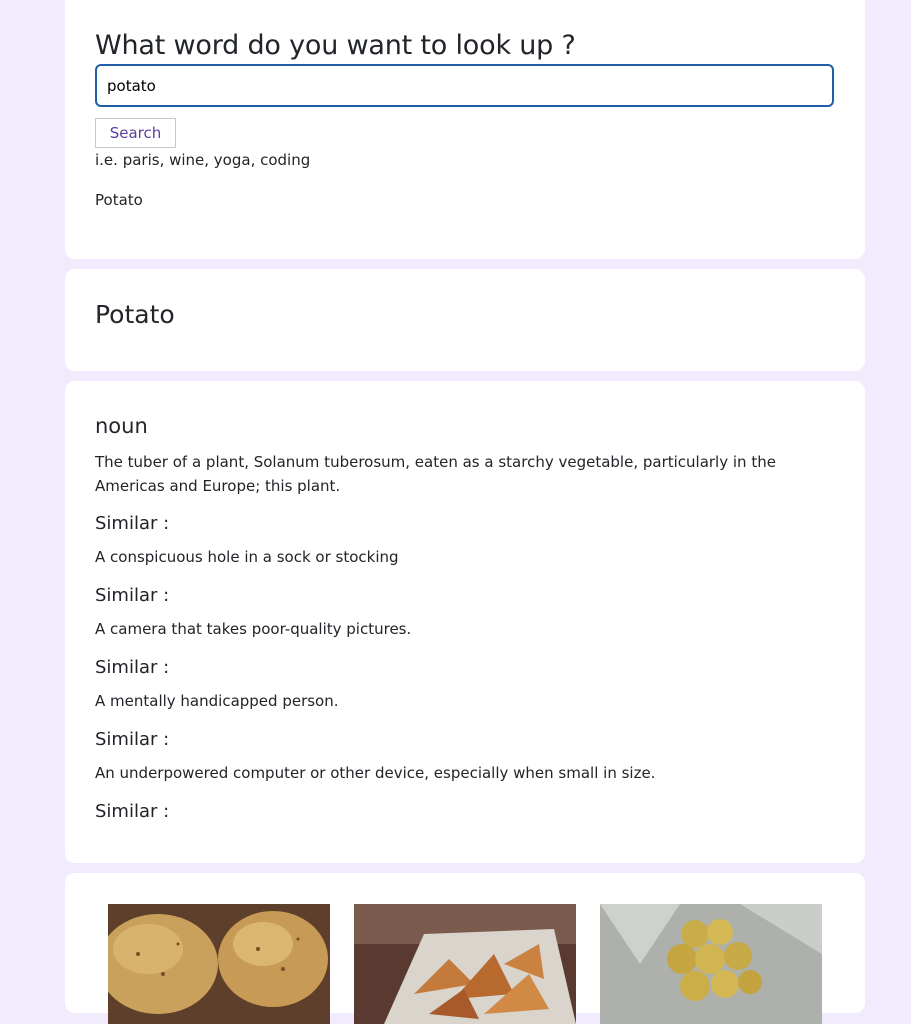 Image resolution: width=911 pixels, height=1024 pixels. I want to click on word-title-section: Potato, so click(465, 320).